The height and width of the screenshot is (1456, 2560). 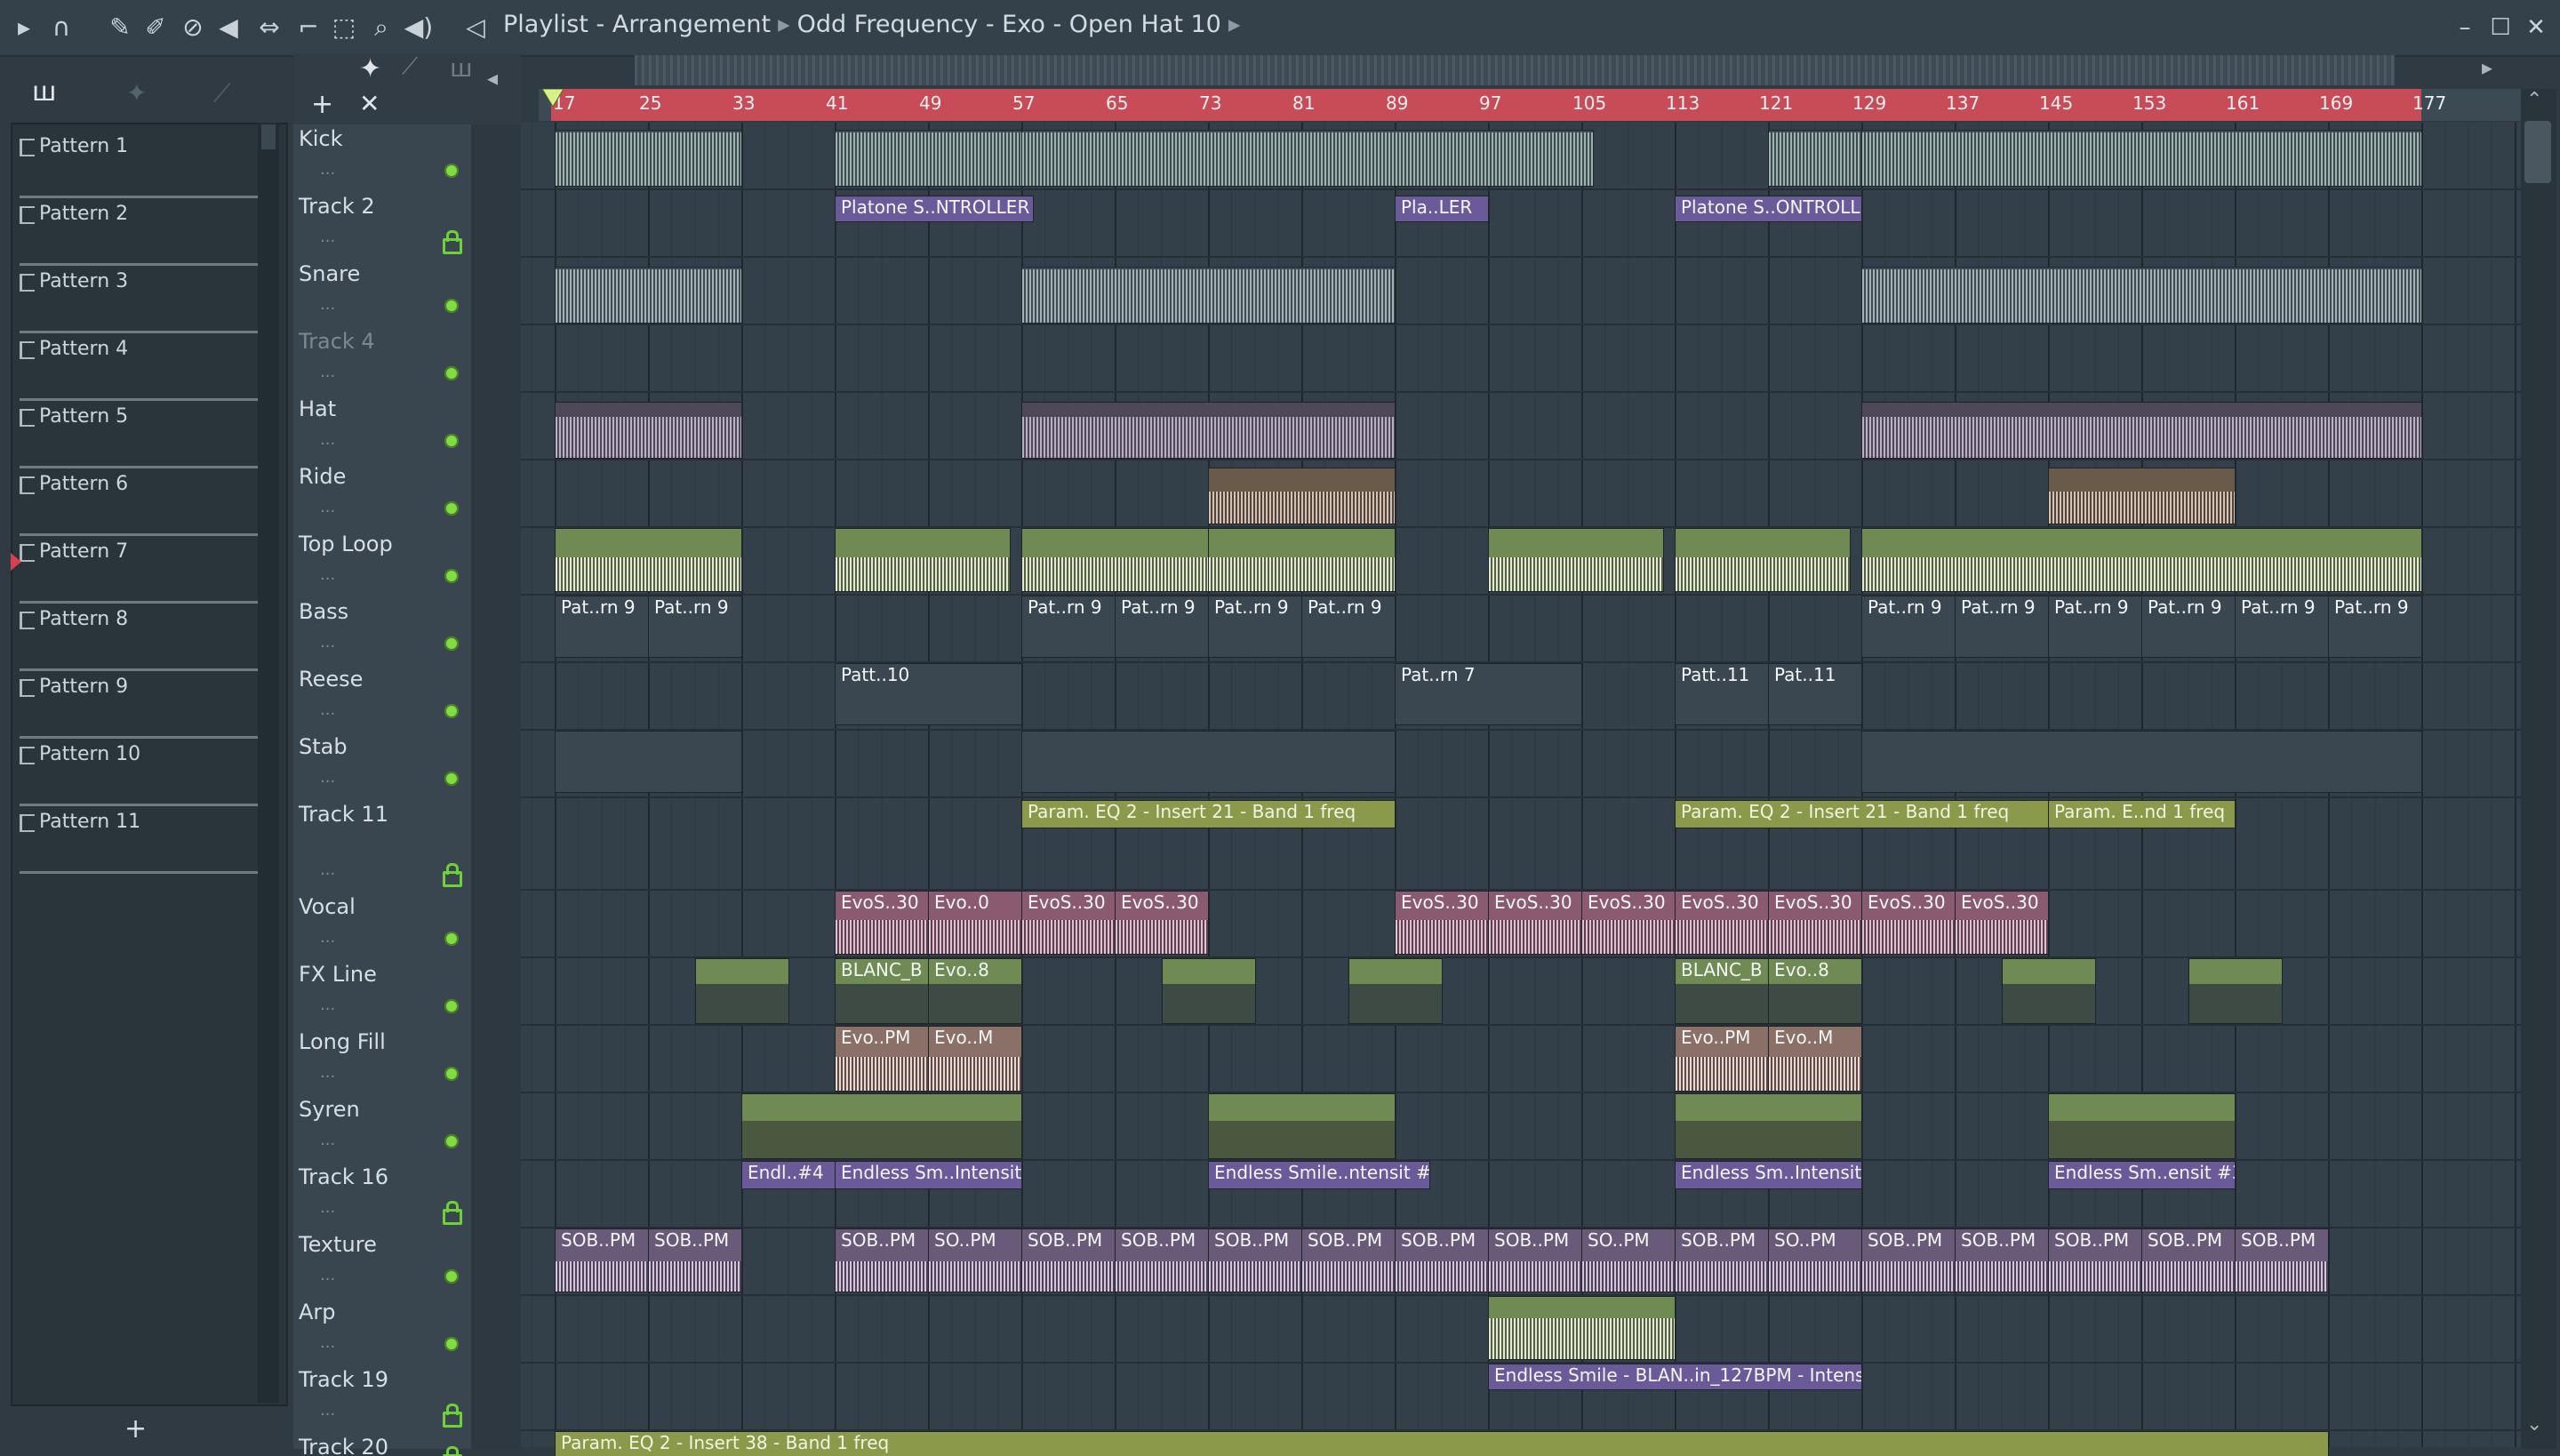 I want to click on reese-clip: Pat..rn 7, so click(x=1488, y=694).